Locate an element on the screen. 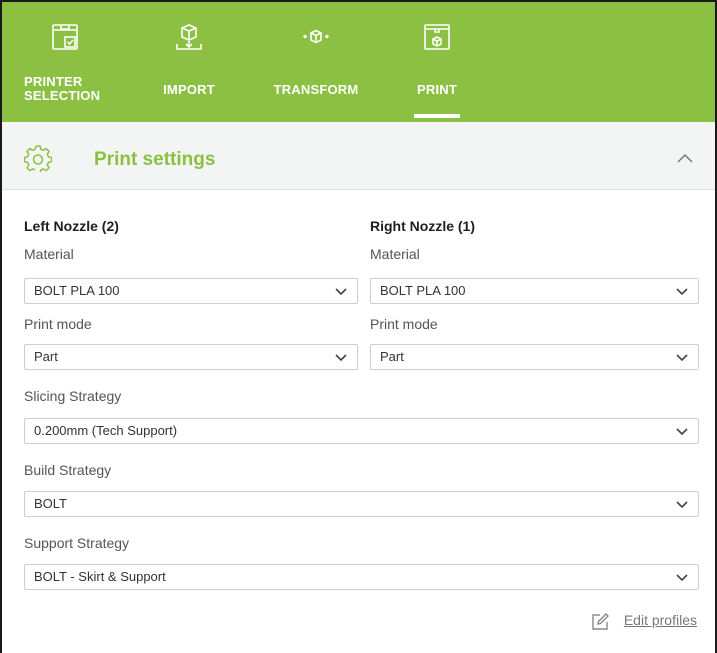  nav-printer-selection-label: PRINTER SELECTION is located at coordinates (65, 89).